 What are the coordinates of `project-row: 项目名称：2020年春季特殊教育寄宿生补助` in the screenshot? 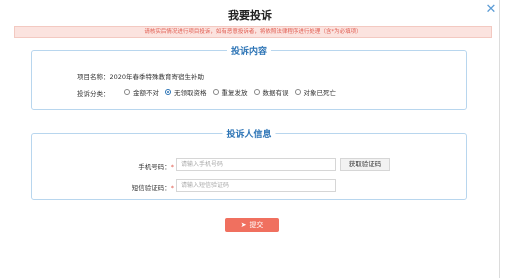 It's located at (140, 76).